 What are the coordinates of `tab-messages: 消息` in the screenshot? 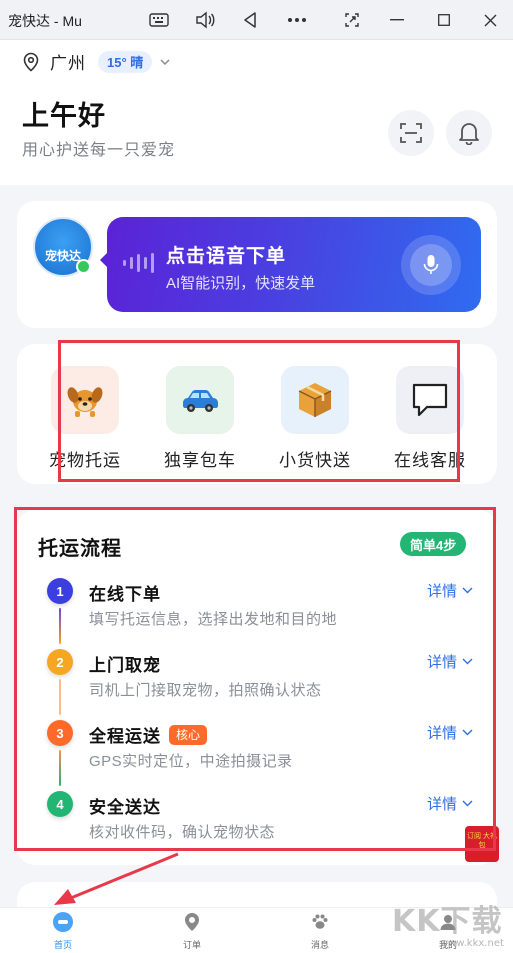 It's located at (320, 931).